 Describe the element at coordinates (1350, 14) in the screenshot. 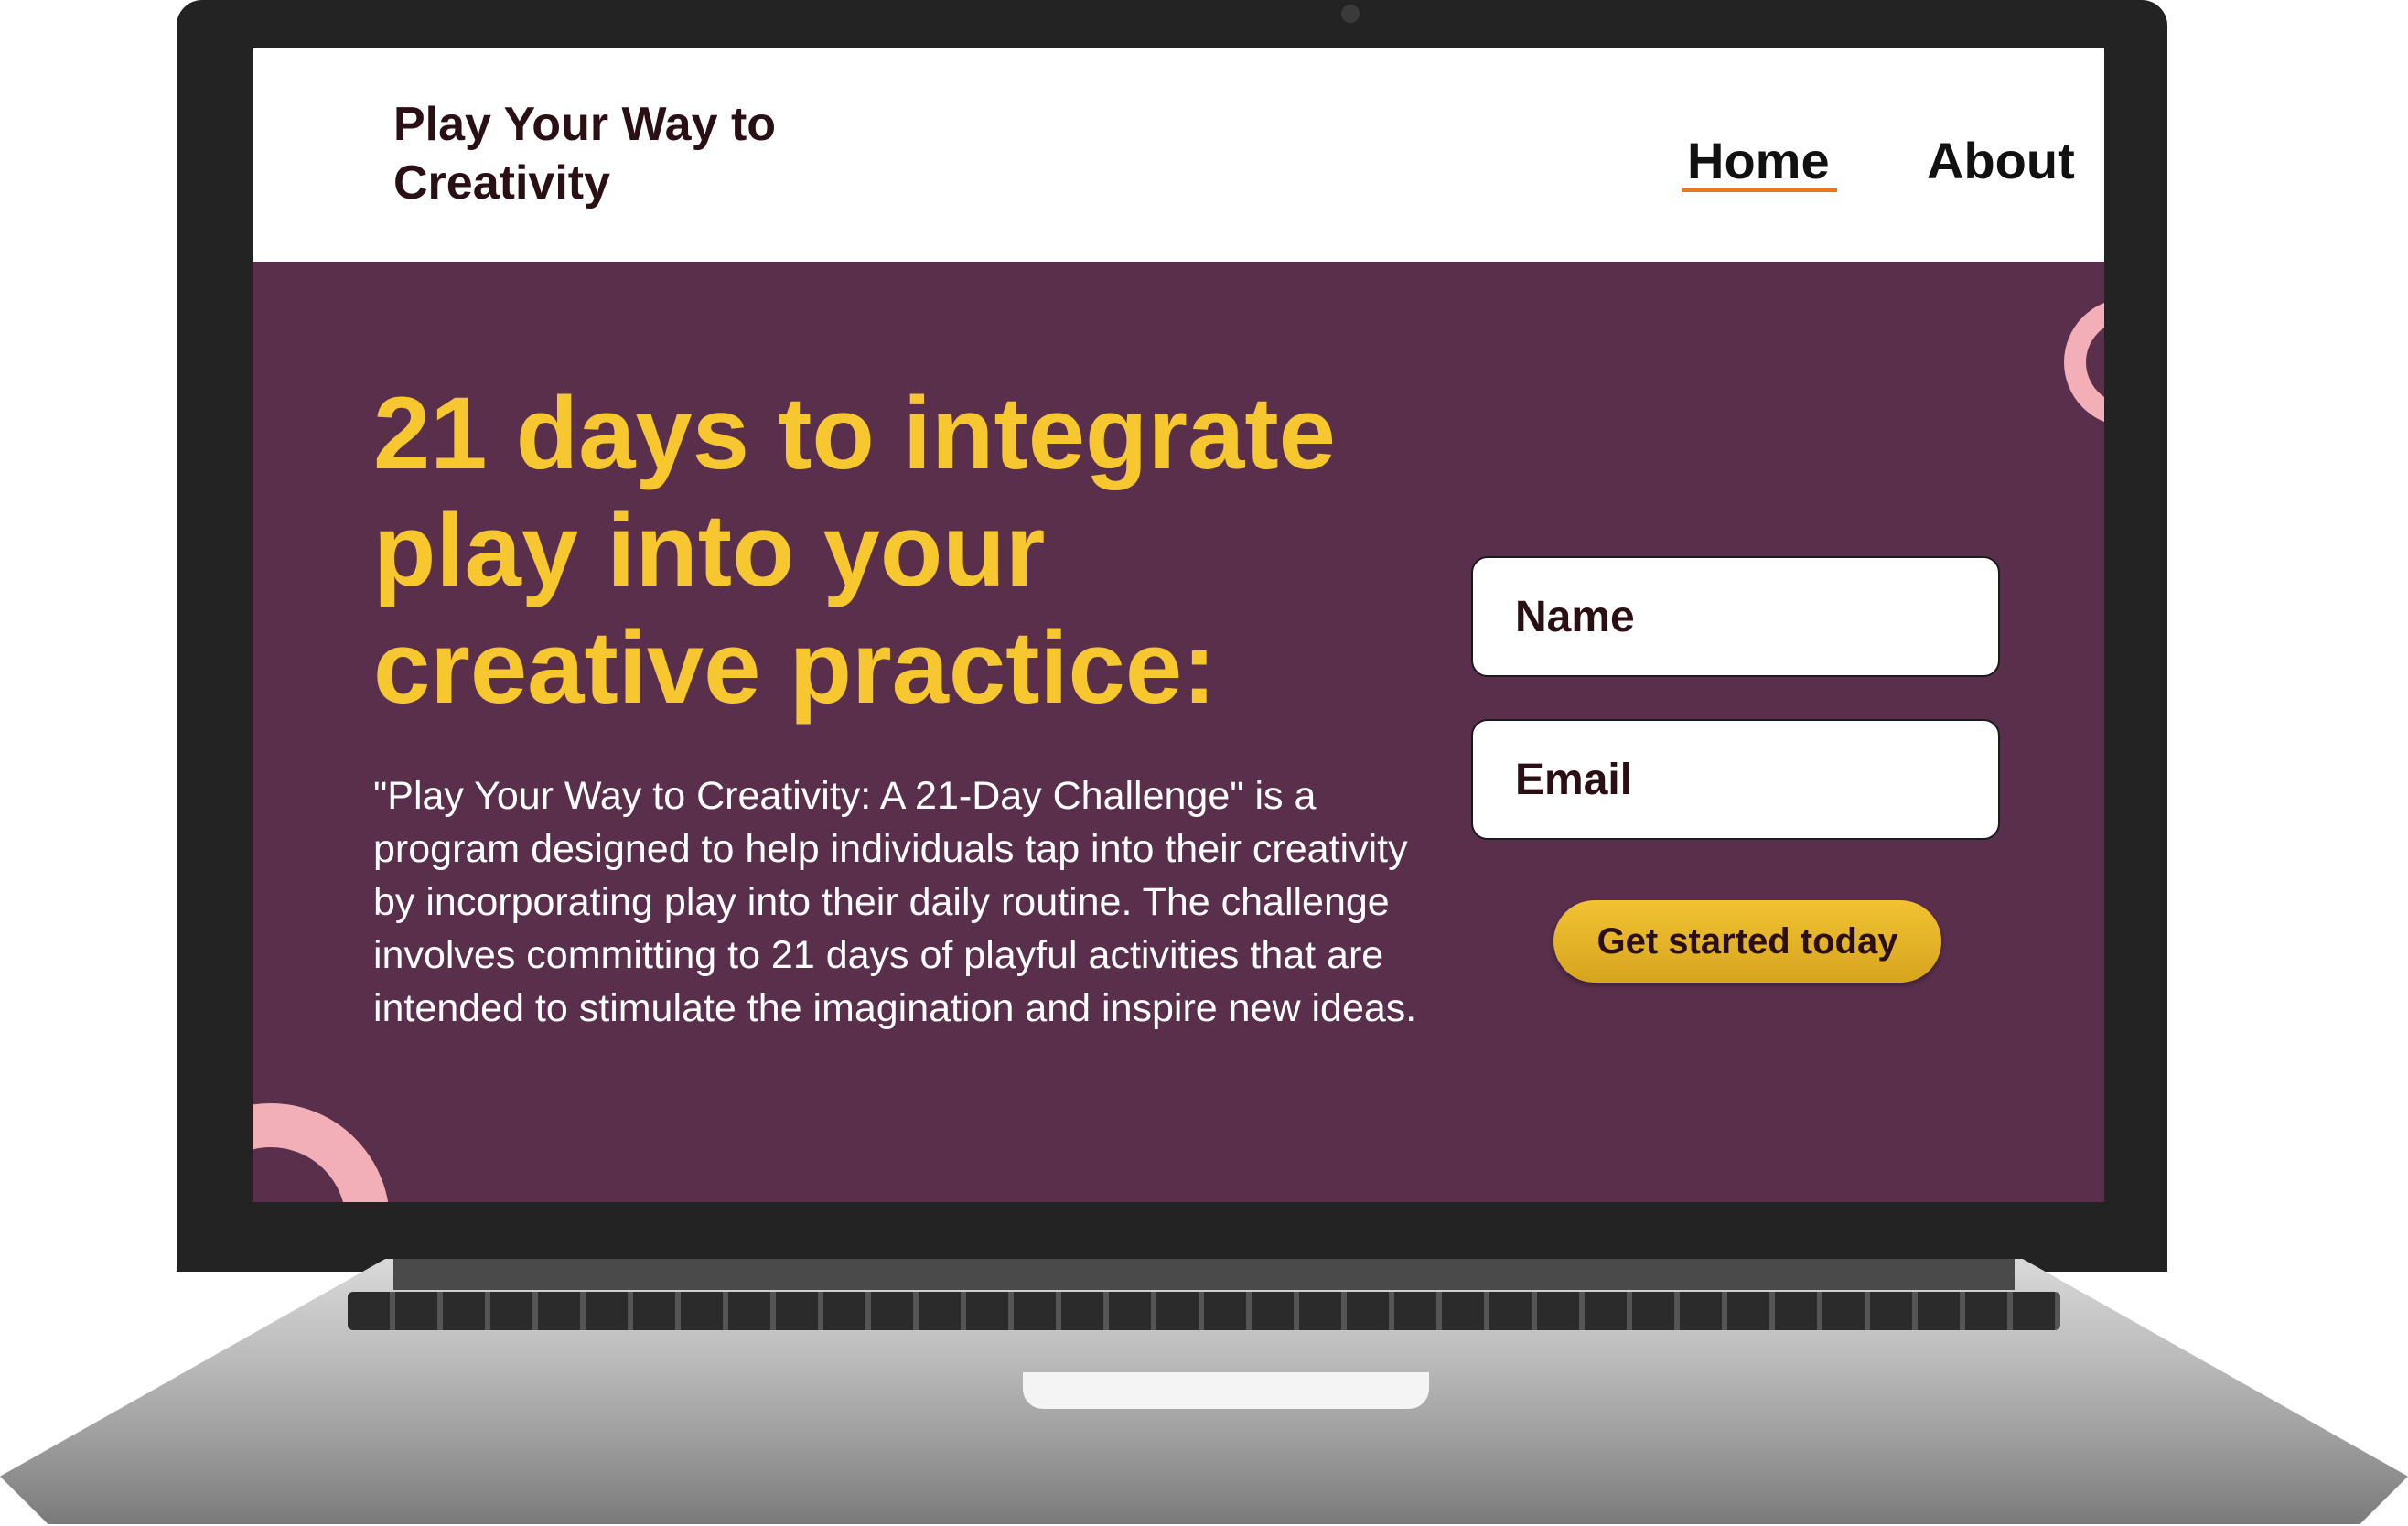

I see `camera-icon` at that location.